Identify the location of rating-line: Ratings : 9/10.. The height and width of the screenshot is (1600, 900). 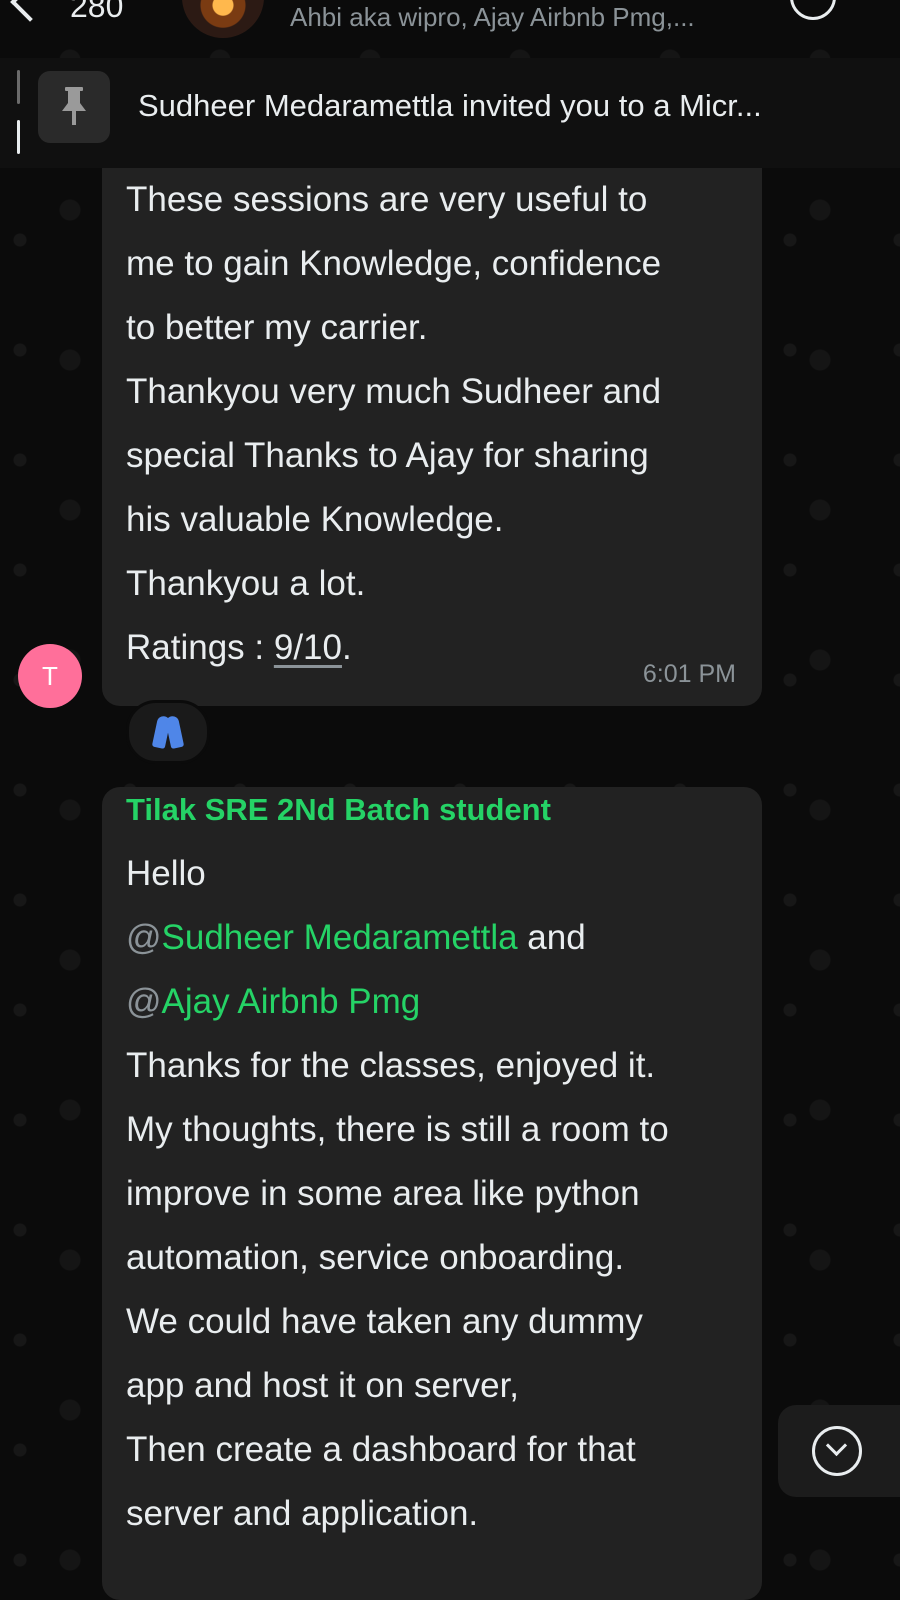
(393, 648).